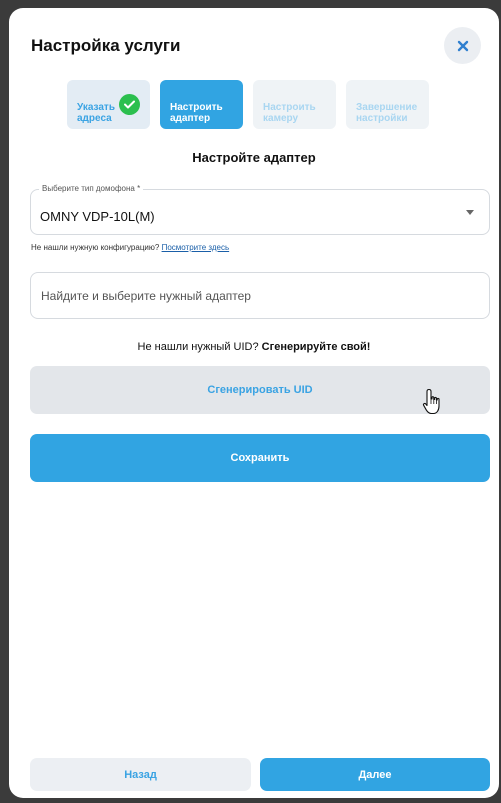 The height and width of the screenshot is (803, 501). I want to click on save-button: Сохранить, so click(260, 458).